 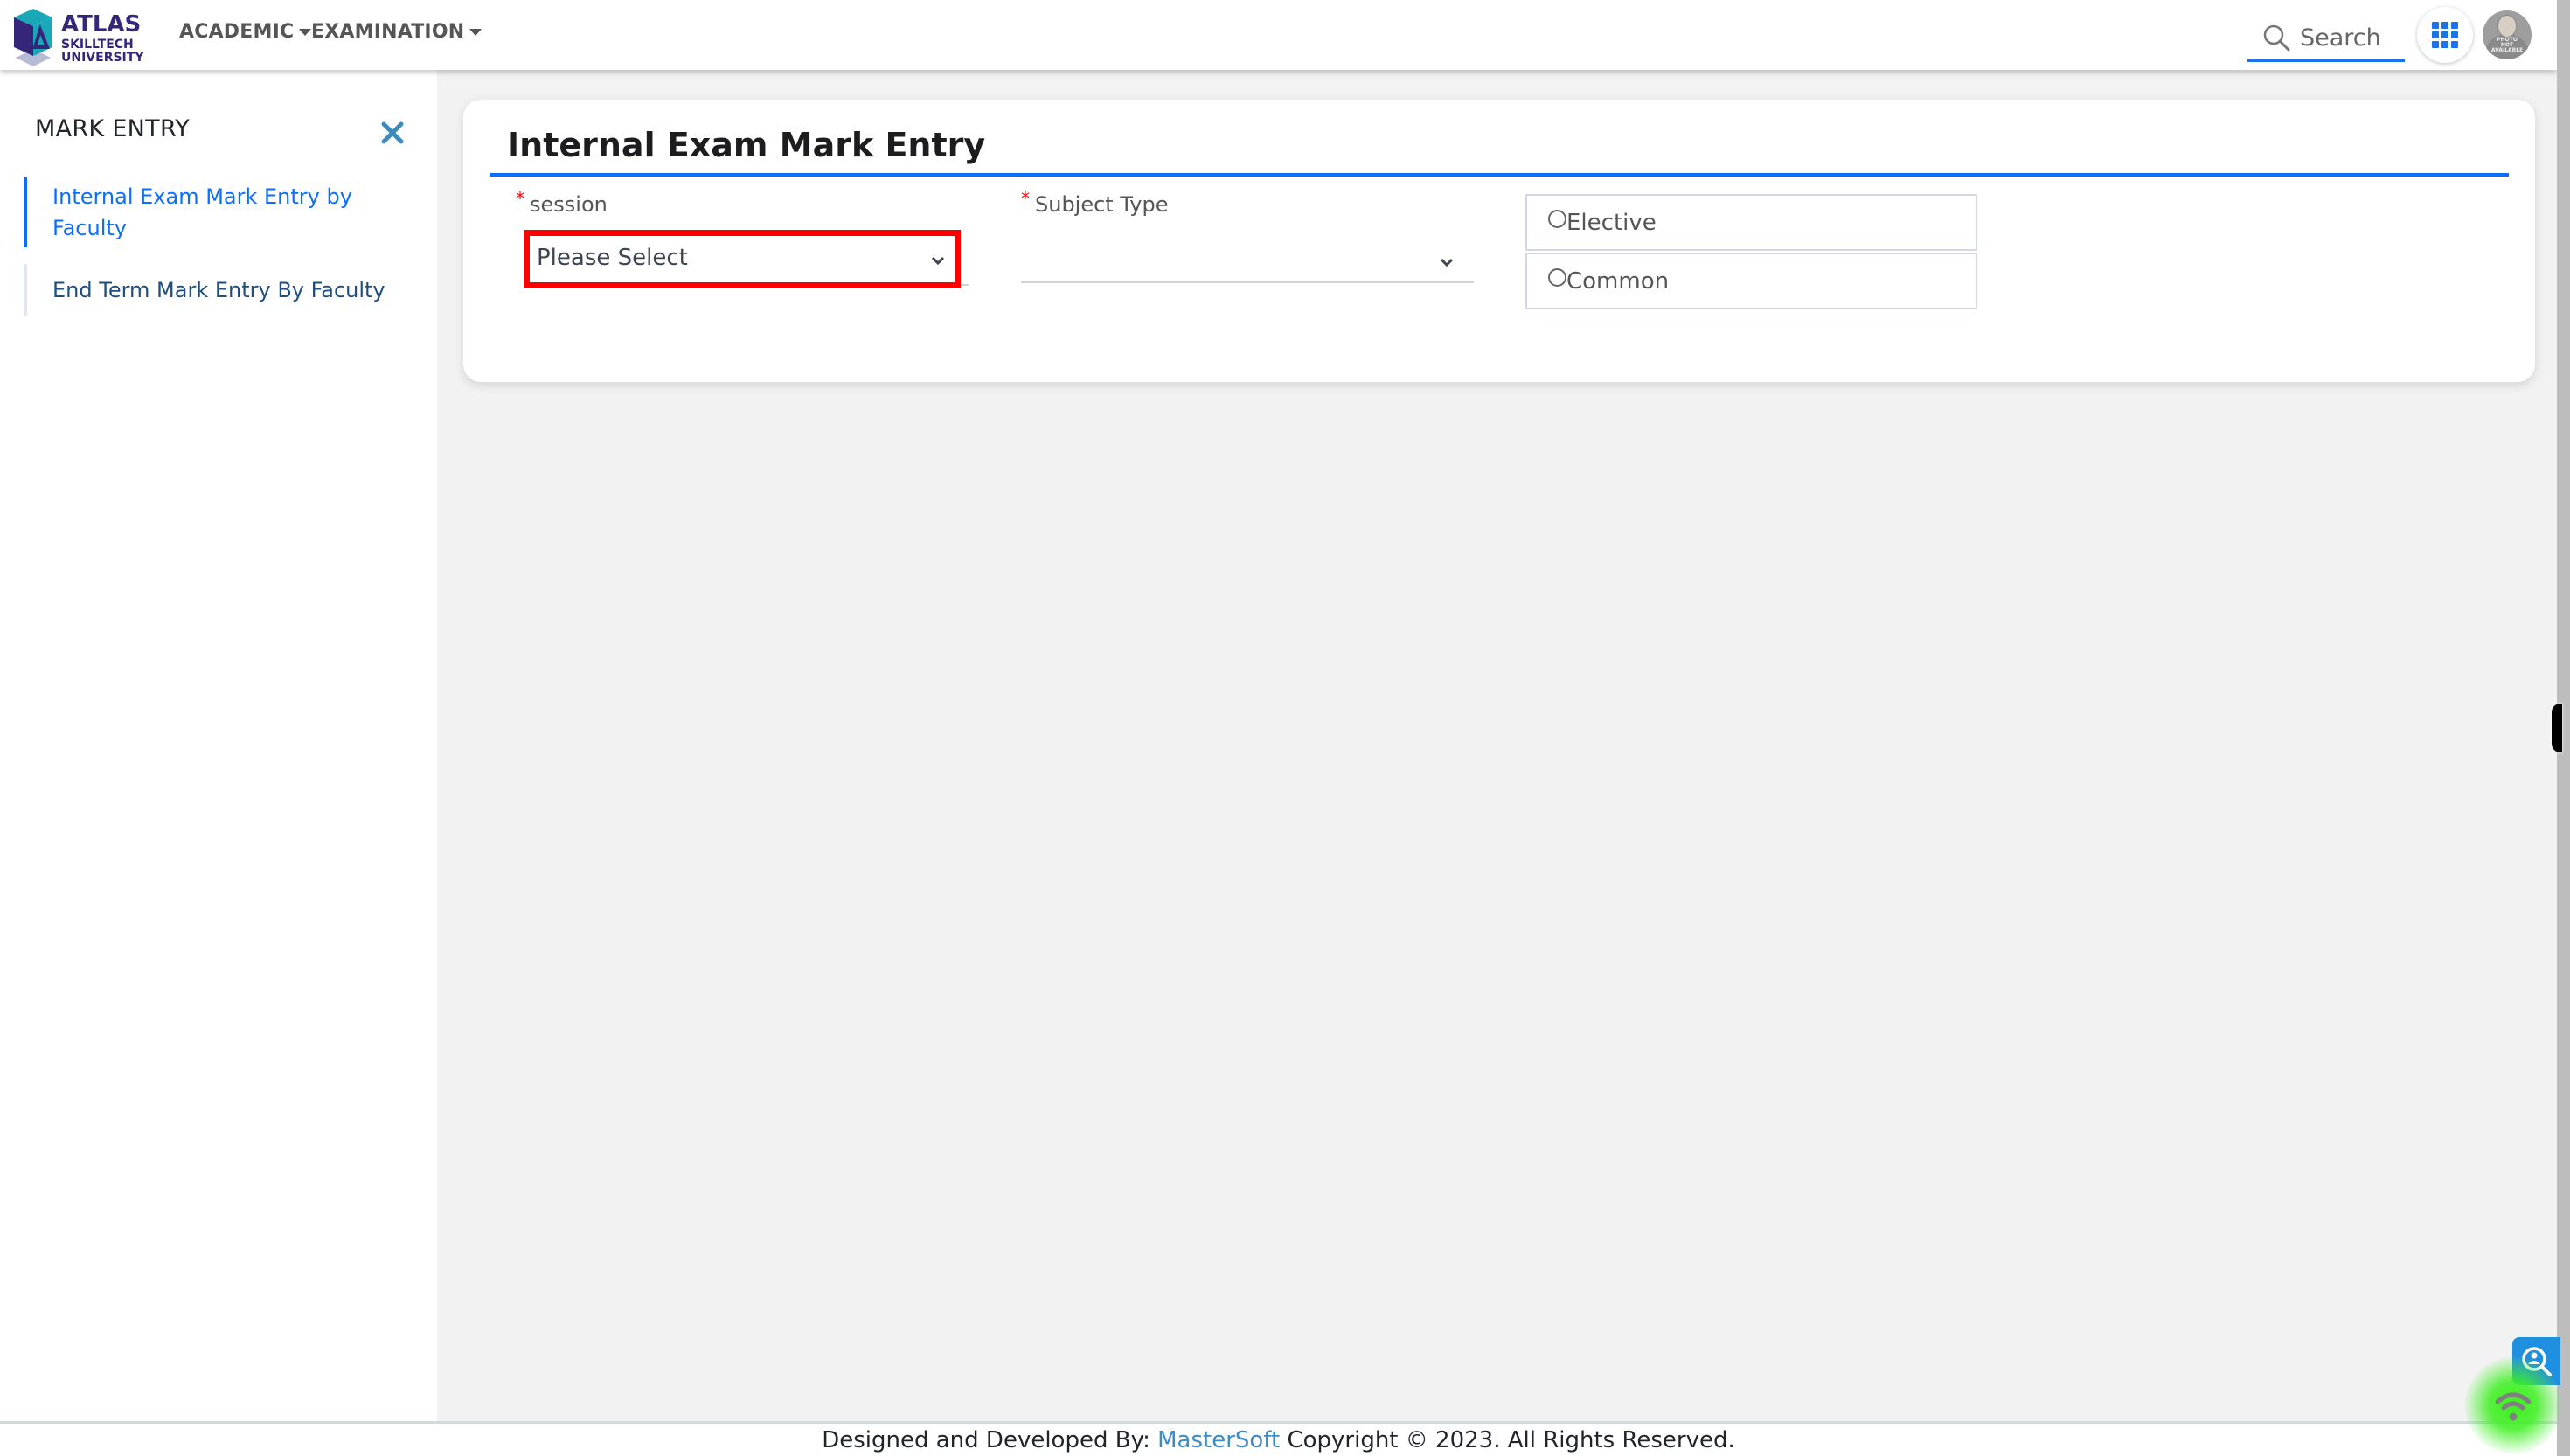 What do you see at coordinates (101, 24) in the screenshot?
I see `logo-atlas-text: ATLAS` at bounding box center [101, 24].